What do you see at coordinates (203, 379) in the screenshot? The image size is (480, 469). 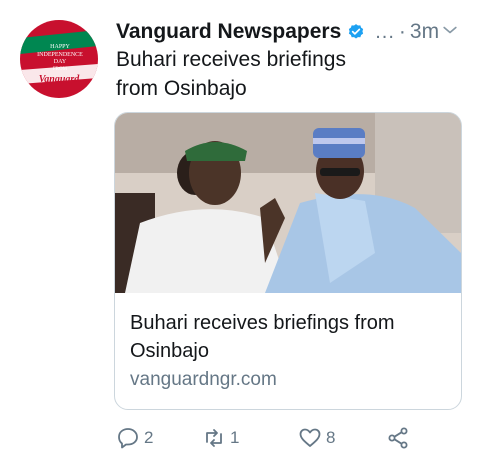 I see `card-domain: vanguardngr.com` at bounding box center [203, 379].